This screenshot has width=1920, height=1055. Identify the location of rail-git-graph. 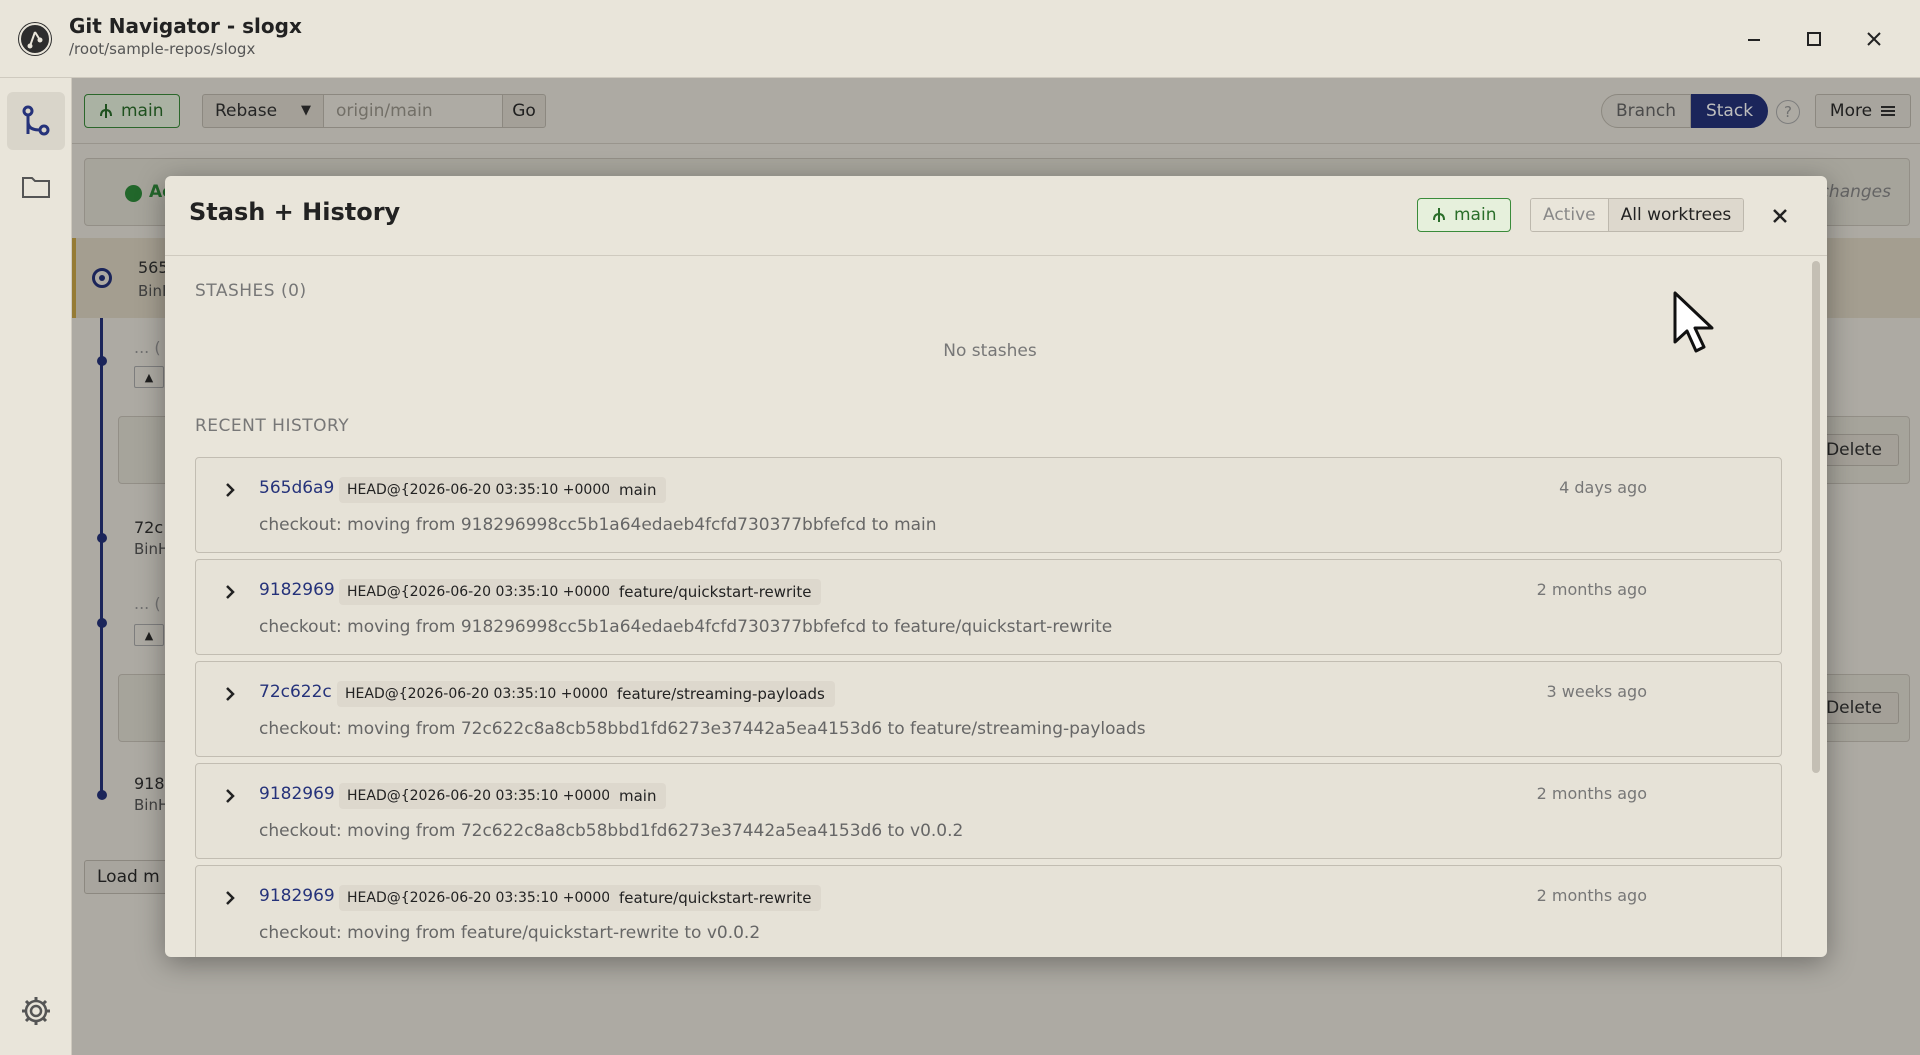
(36, 121).